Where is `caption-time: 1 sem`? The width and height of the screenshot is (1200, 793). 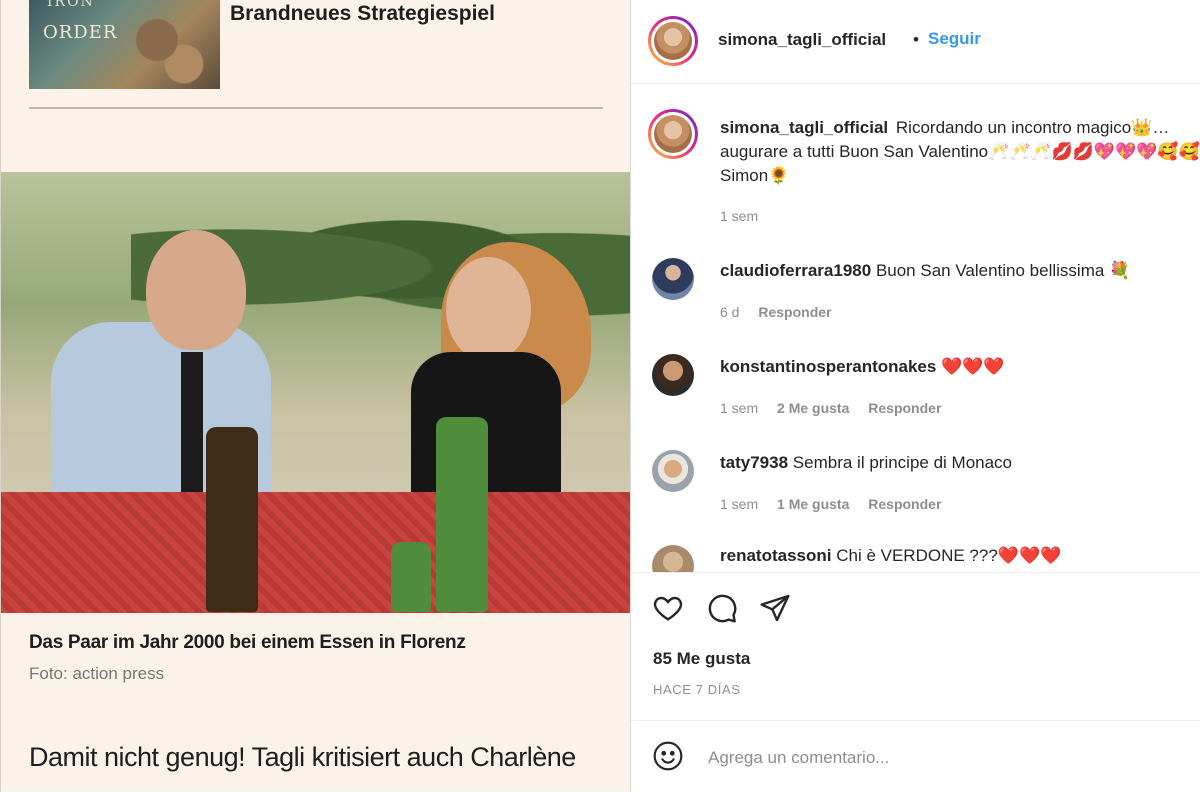 caption-time: 1 sem is located at coordinates (739, 216).